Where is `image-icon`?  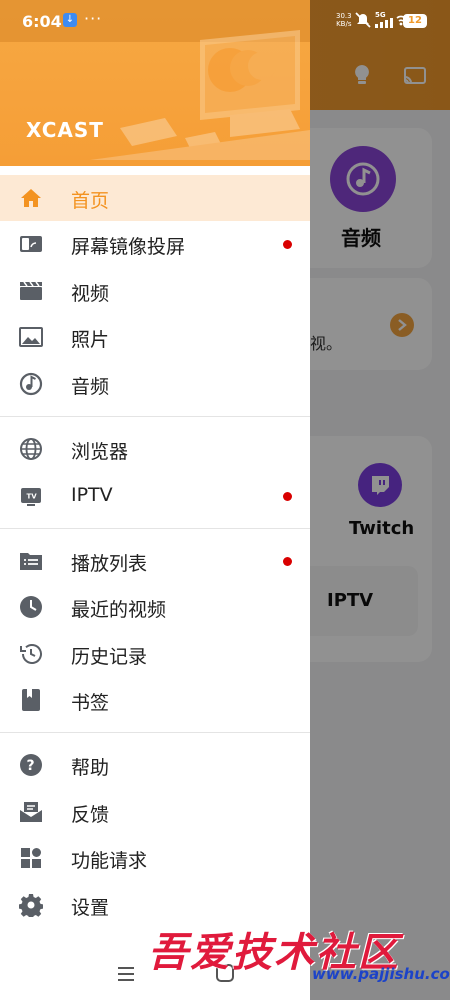
image-icon is located at coordinates (31, 337).